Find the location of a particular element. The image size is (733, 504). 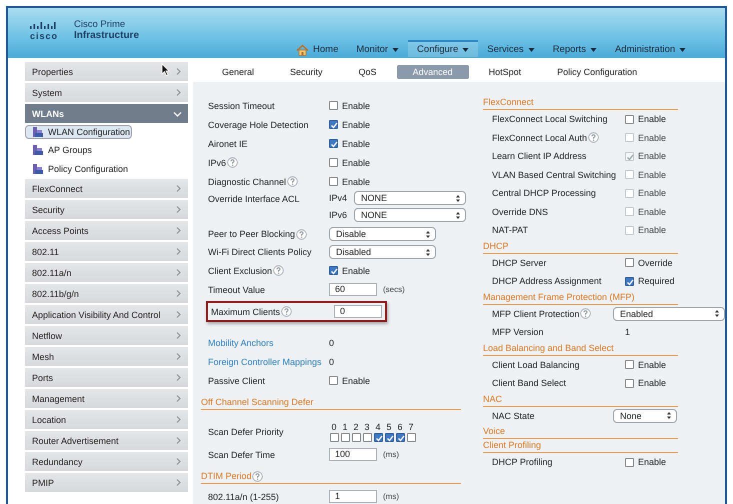

link: Foreign Controller Mappings is located at coordinates (265, 361).